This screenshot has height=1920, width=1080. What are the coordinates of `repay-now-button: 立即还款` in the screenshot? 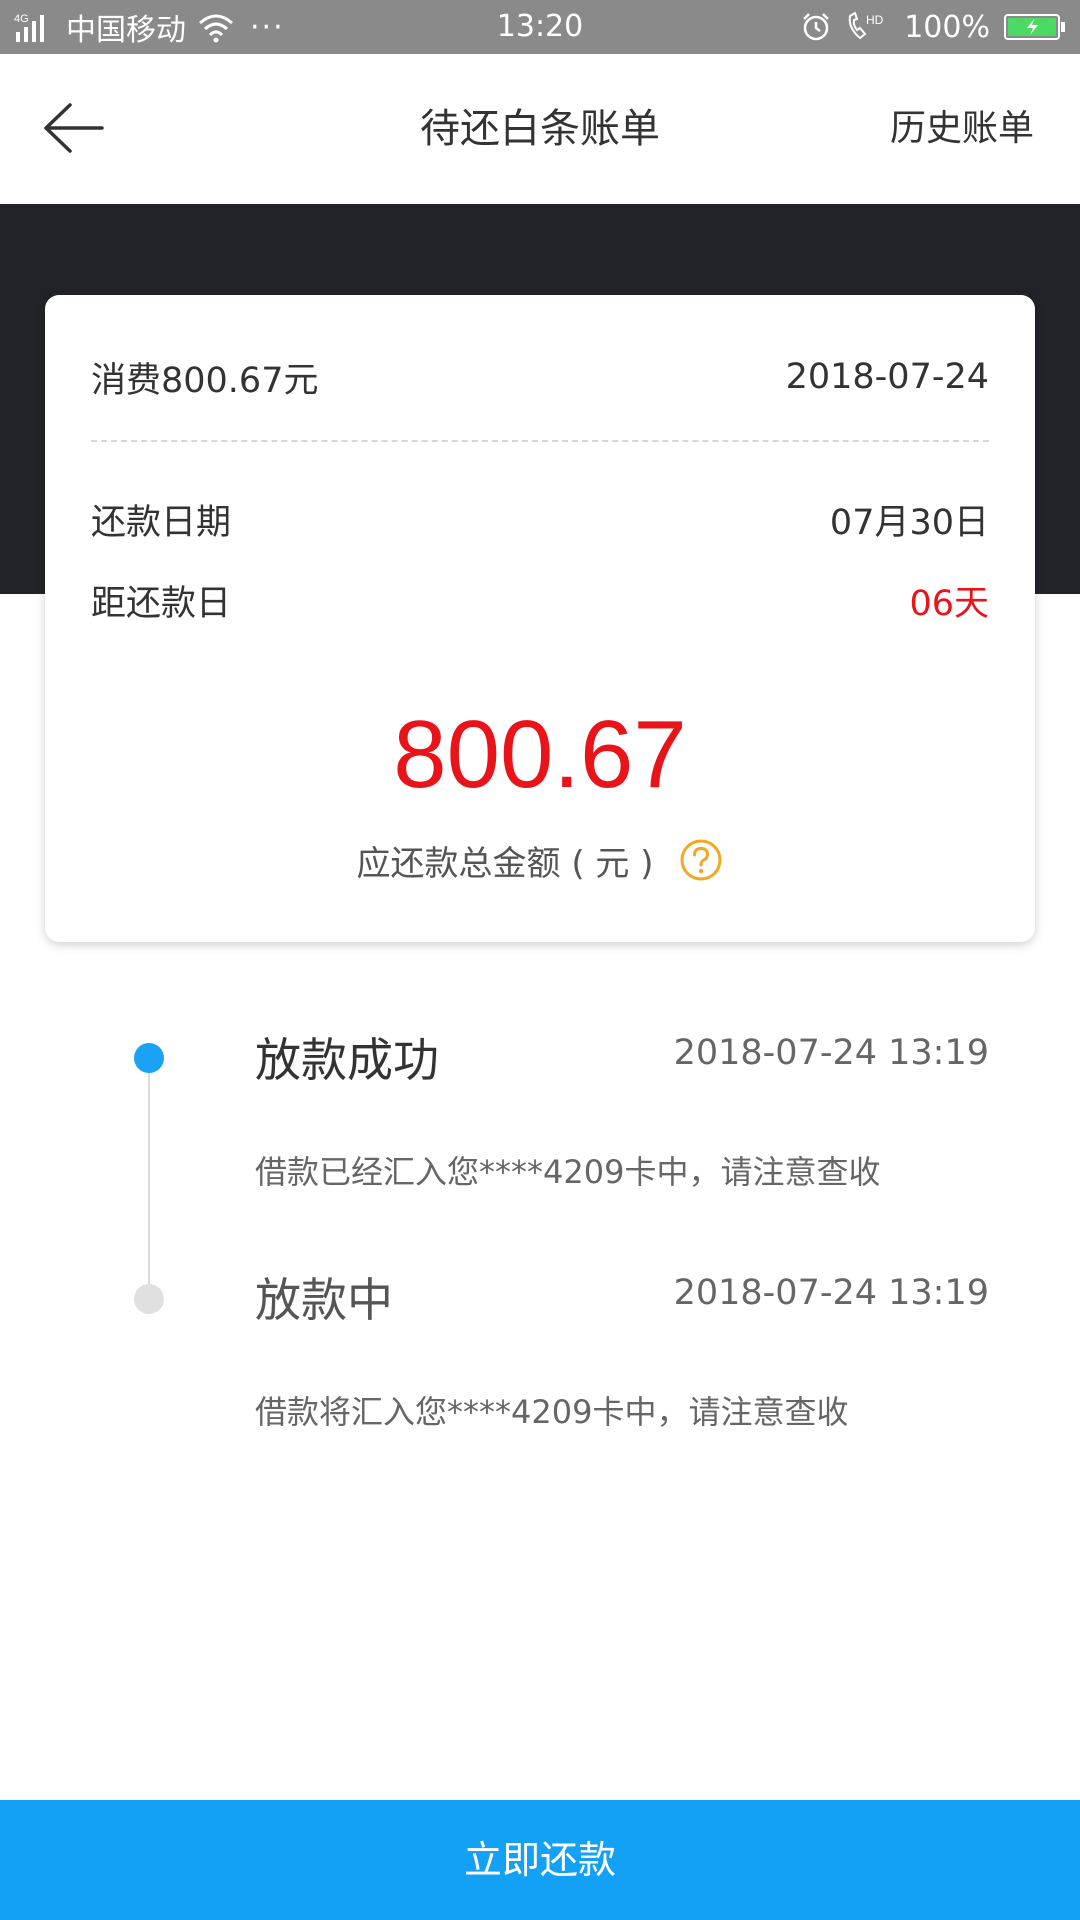 It's located at (540, 1860).